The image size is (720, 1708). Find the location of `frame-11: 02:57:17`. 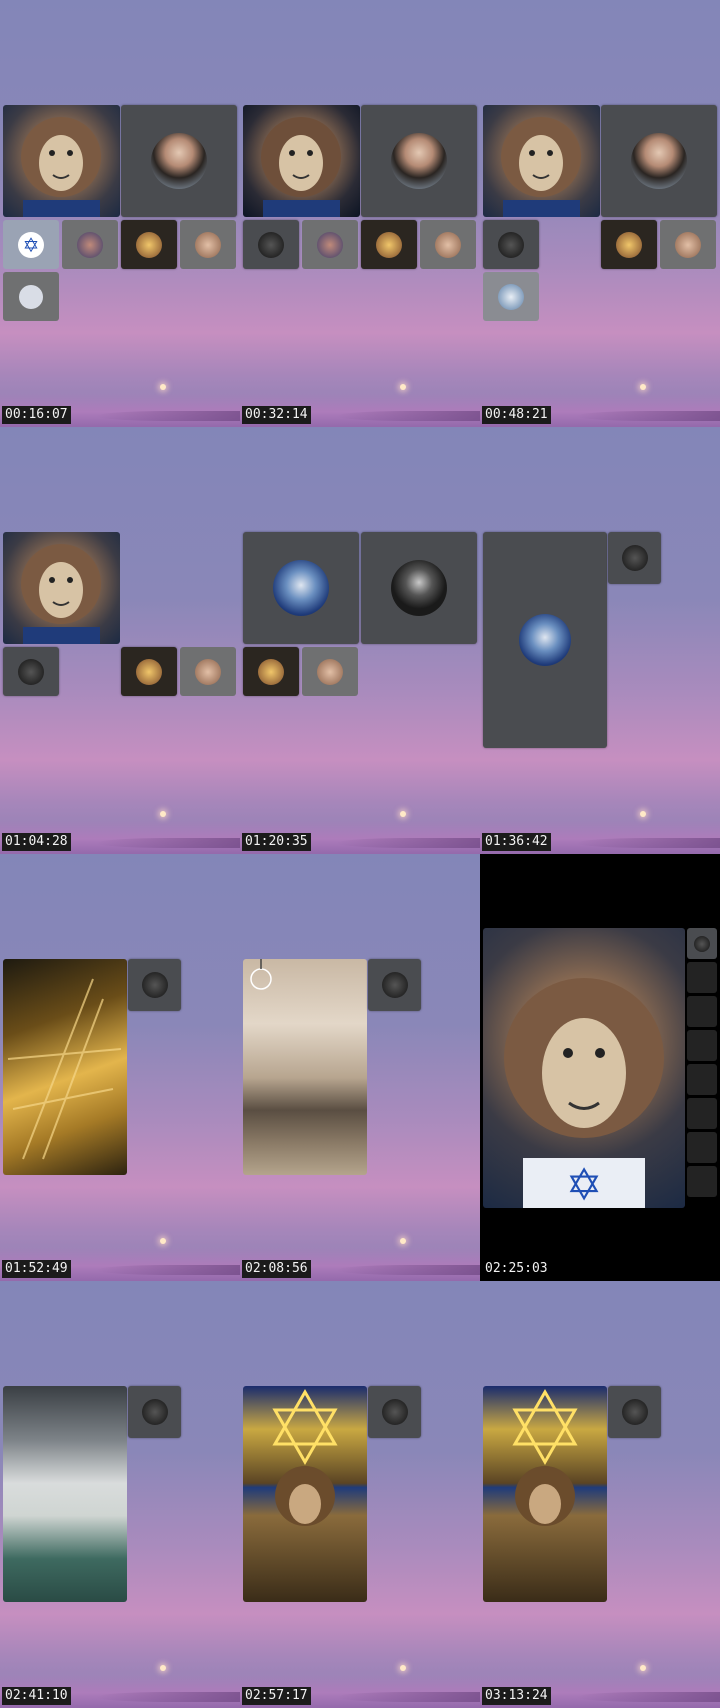

frame-11: 02:57:17 is located at coordinates (360, 1494).